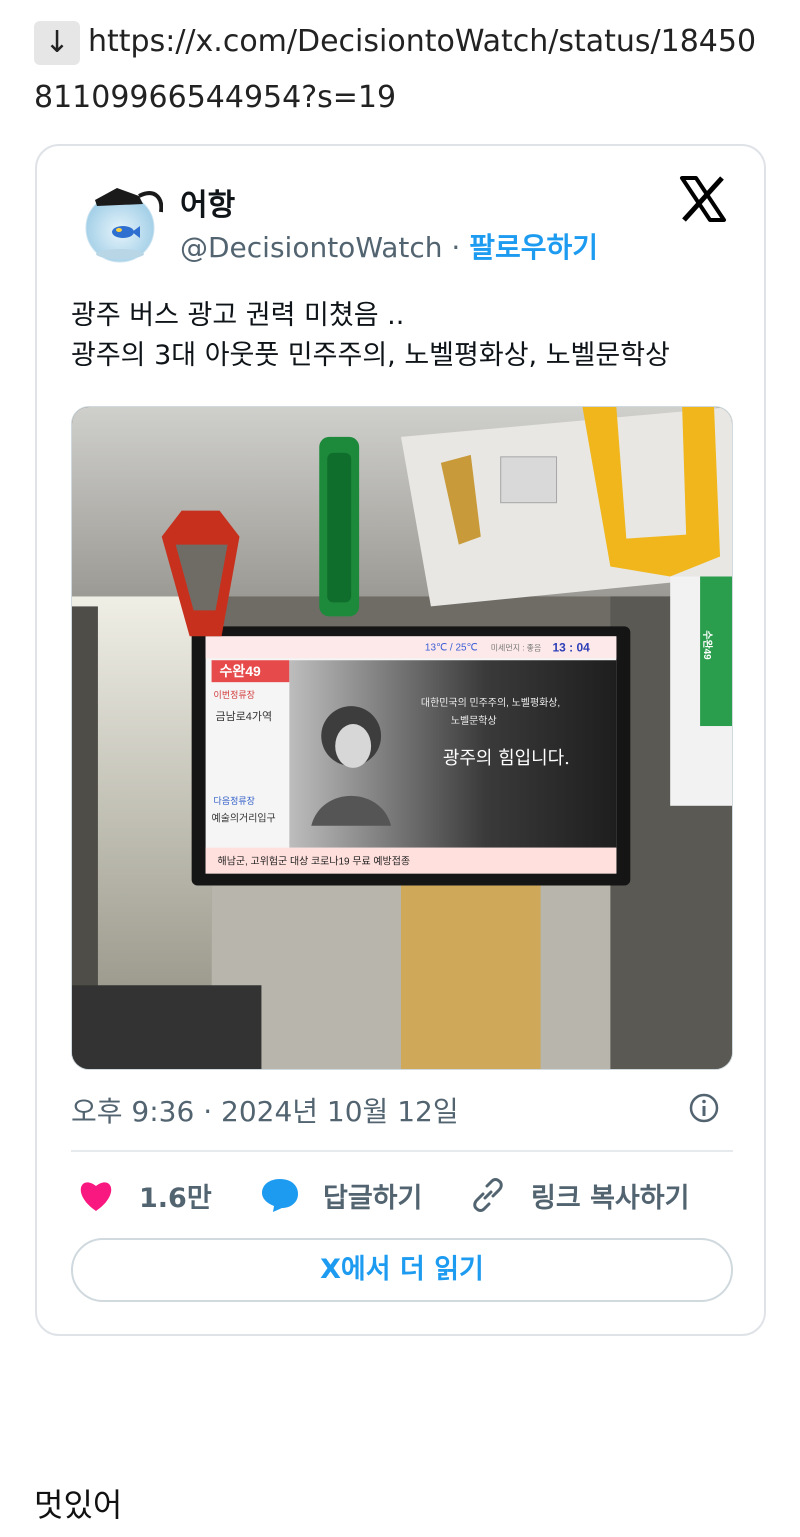 The height and width of the screenshot is (1537, 800). I want to click on heart-icon, so click(96, 1196).